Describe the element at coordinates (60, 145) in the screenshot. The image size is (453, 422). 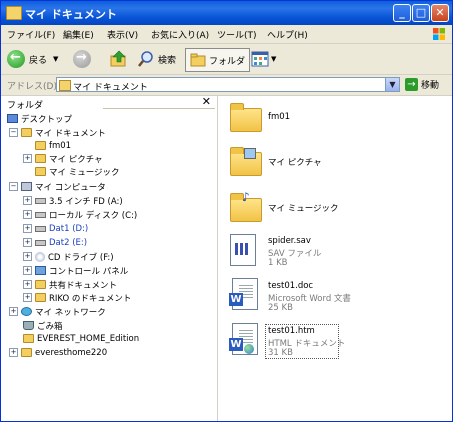
I see `tree-label: fm01` at that location.